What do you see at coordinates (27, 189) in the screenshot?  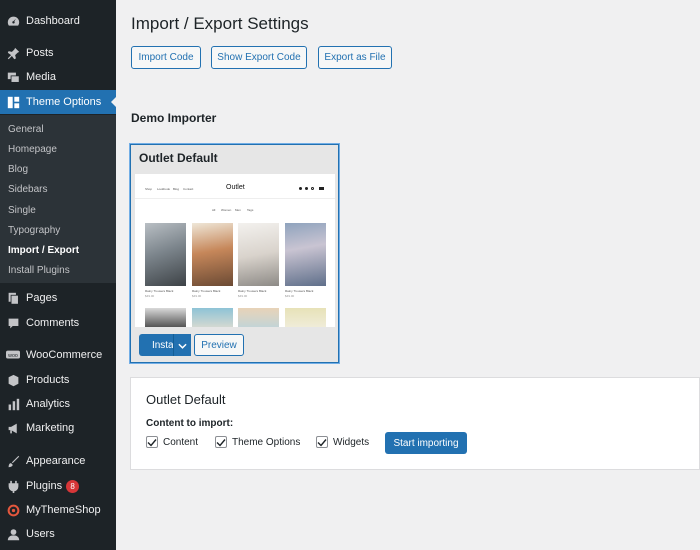 I see `submenu-sidebars: Sidebars` at bounding box center [27, 189].